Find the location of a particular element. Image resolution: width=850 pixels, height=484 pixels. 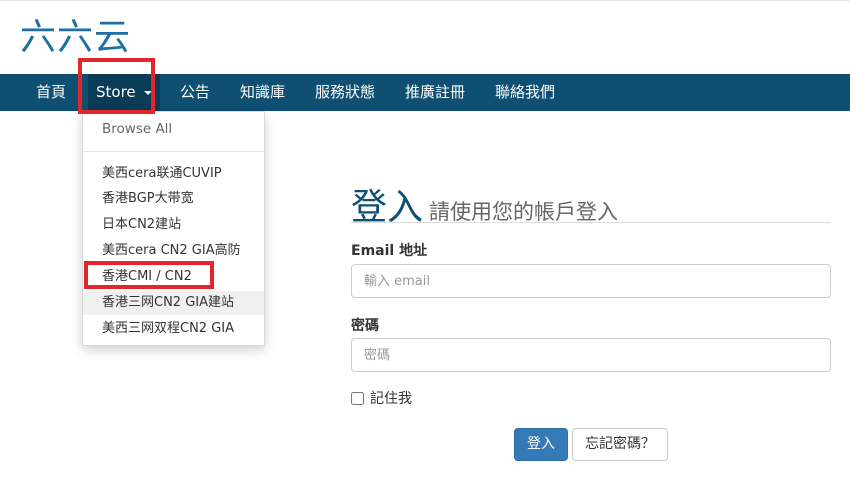

top-border is located at coordinates (425, 0).